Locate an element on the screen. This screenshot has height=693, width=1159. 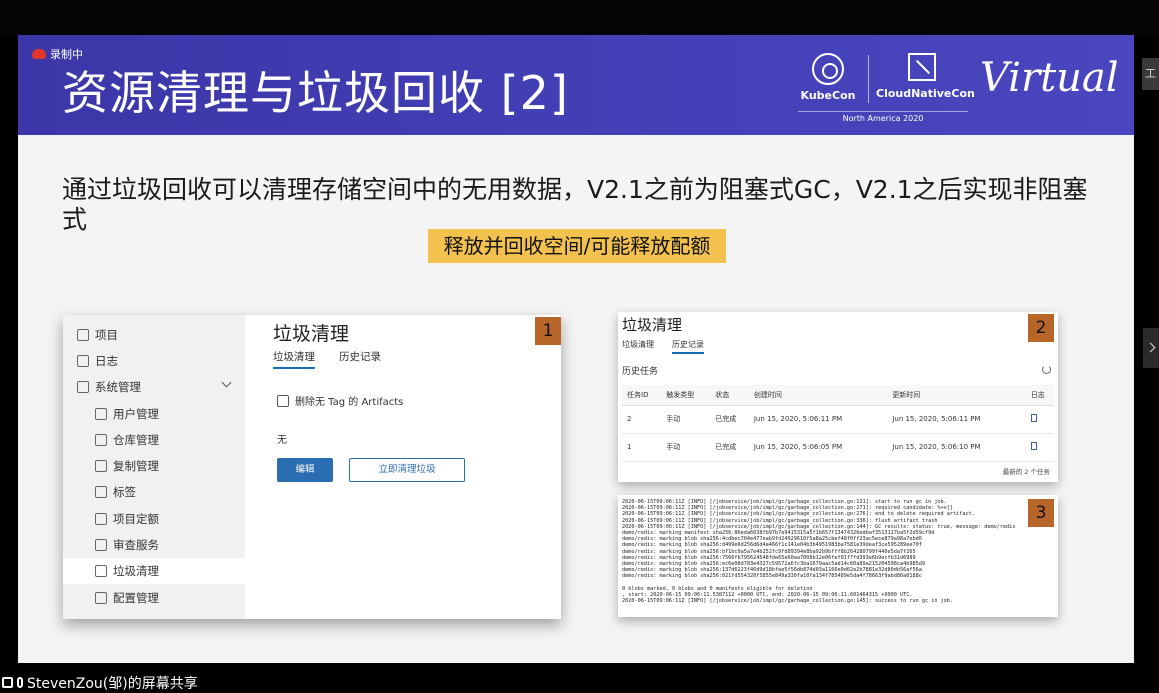
sidebar-item-label: 项目定额 is located at coordinates (136, 519).